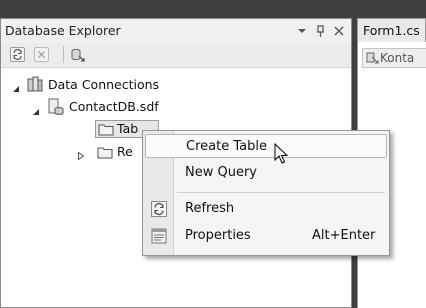  Describe the element at coordinates (127, 128) in the screenshot. I see `tree-item-tables: Tab` at that location.